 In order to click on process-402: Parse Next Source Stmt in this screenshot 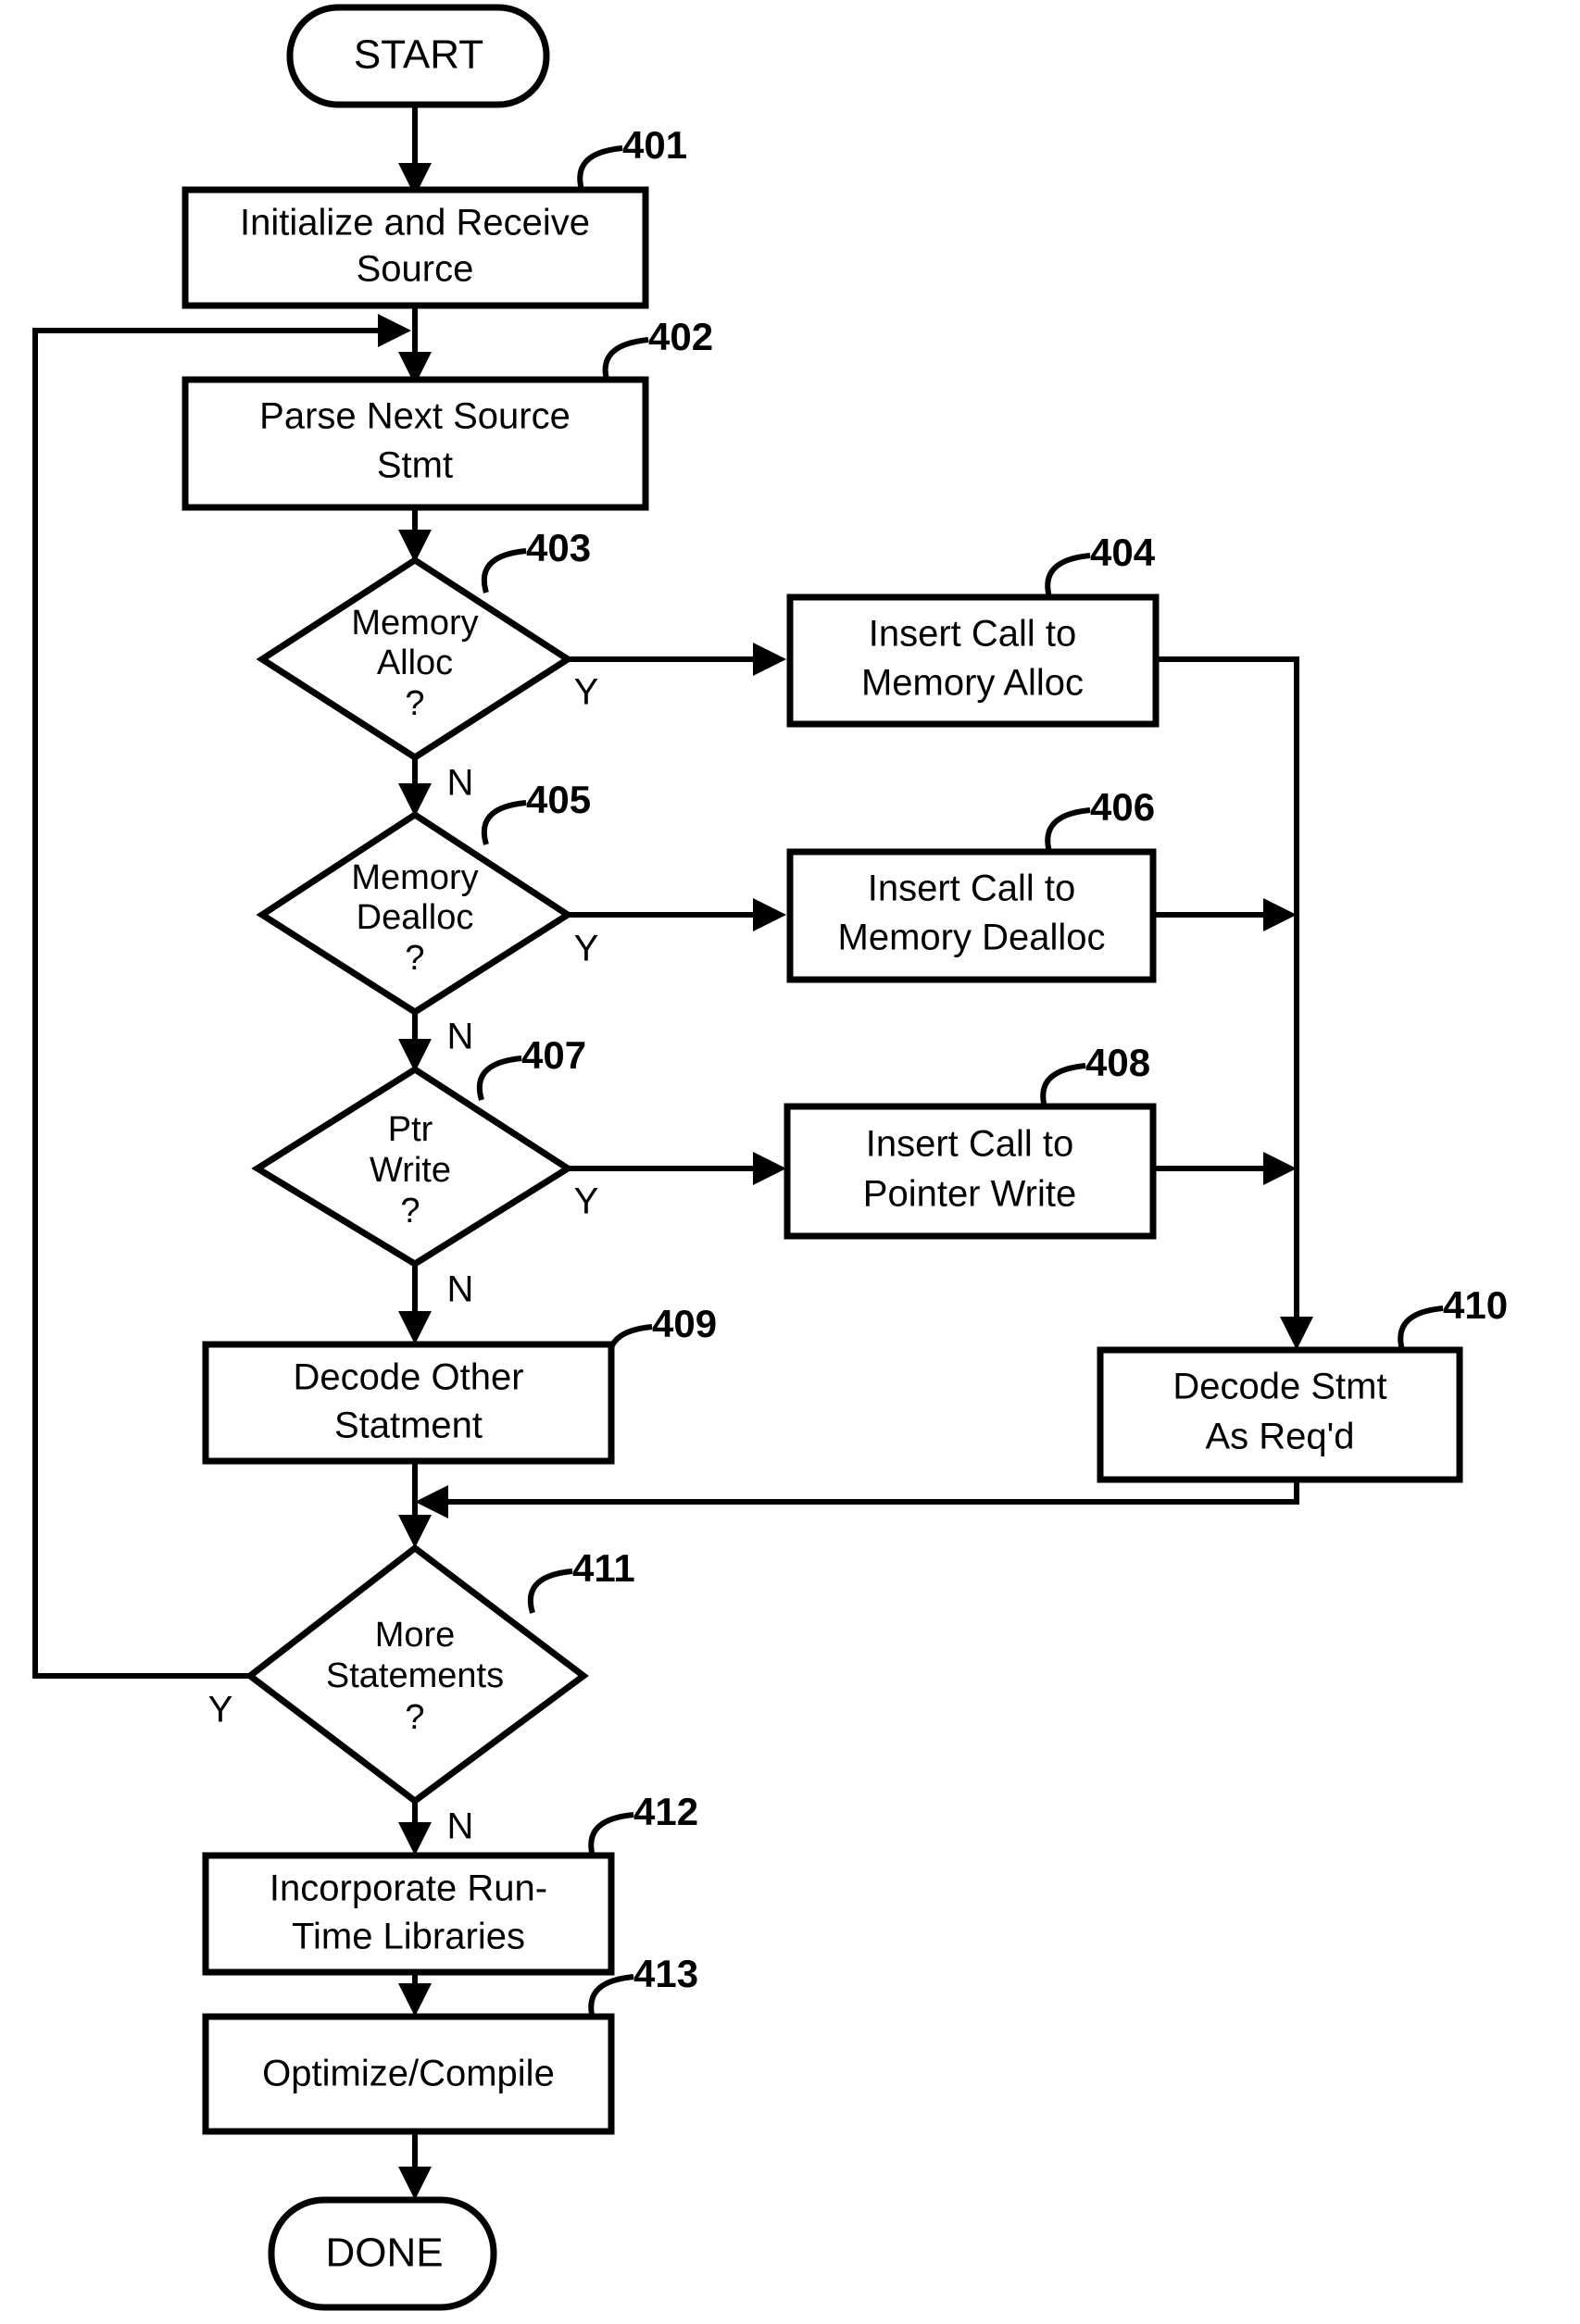, I will do `click(415, 443)`.